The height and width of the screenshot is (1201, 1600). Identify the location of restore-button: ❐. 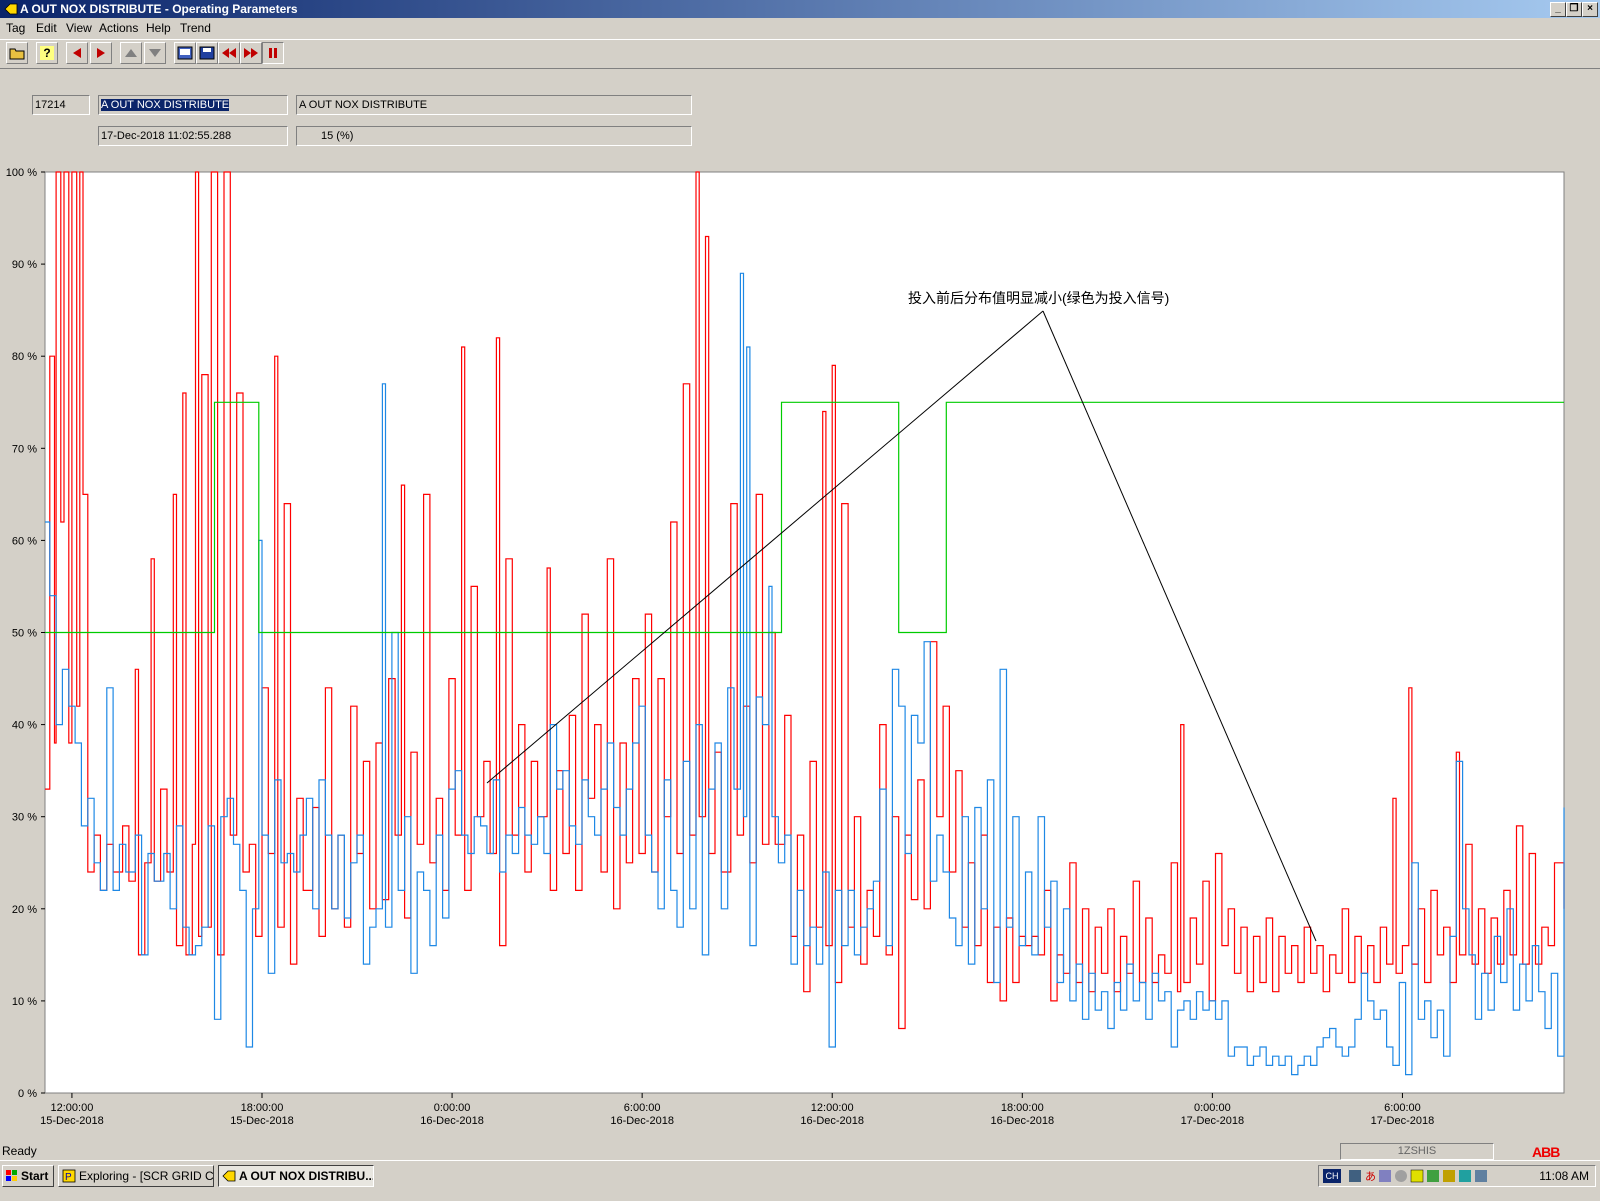
(1574, 9).